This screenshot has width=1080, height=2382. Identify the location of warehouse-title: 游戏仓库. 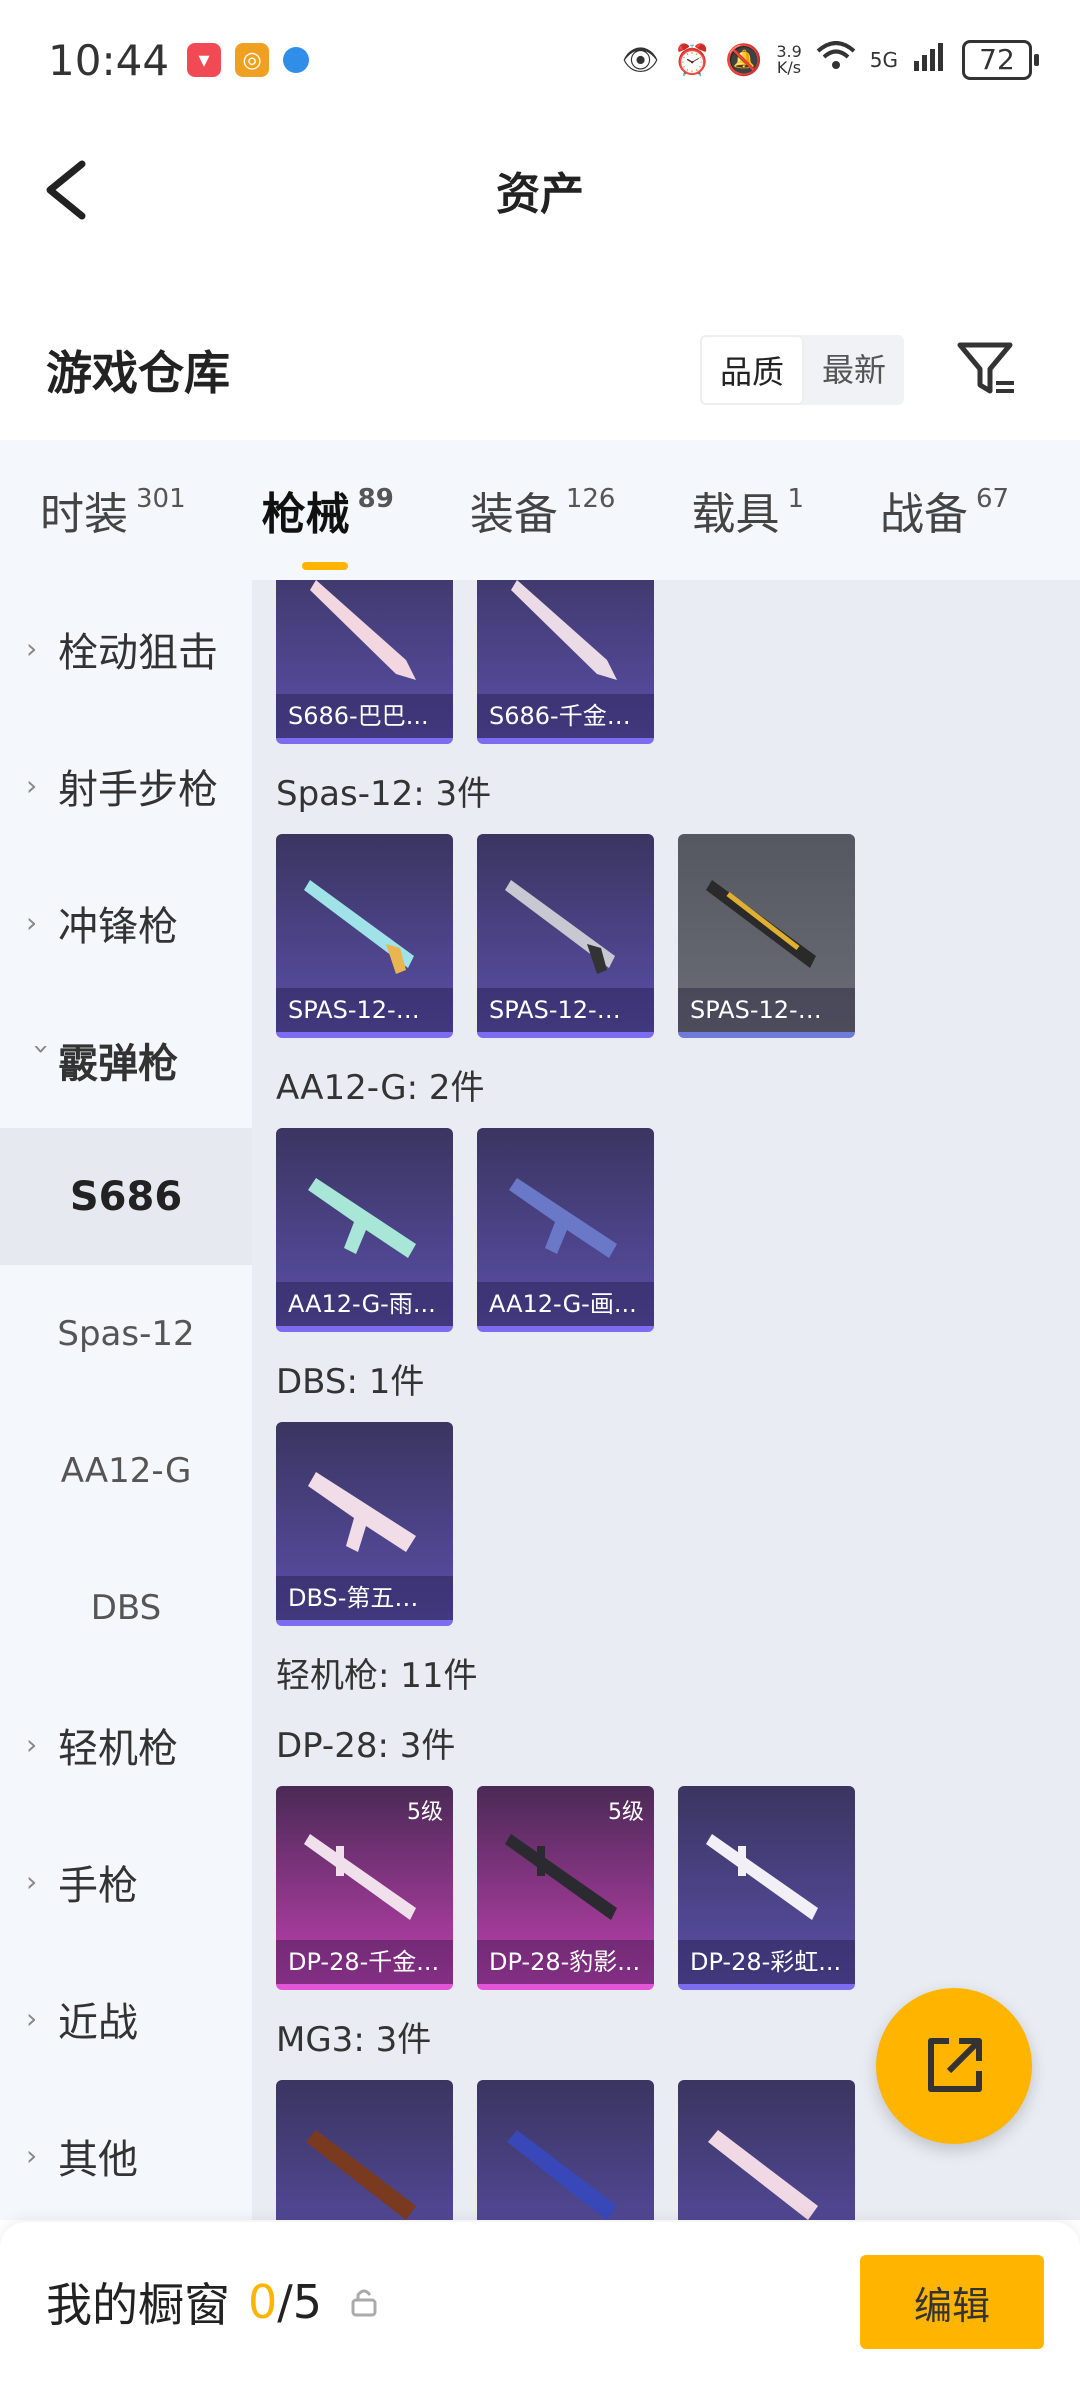
(138, 373).